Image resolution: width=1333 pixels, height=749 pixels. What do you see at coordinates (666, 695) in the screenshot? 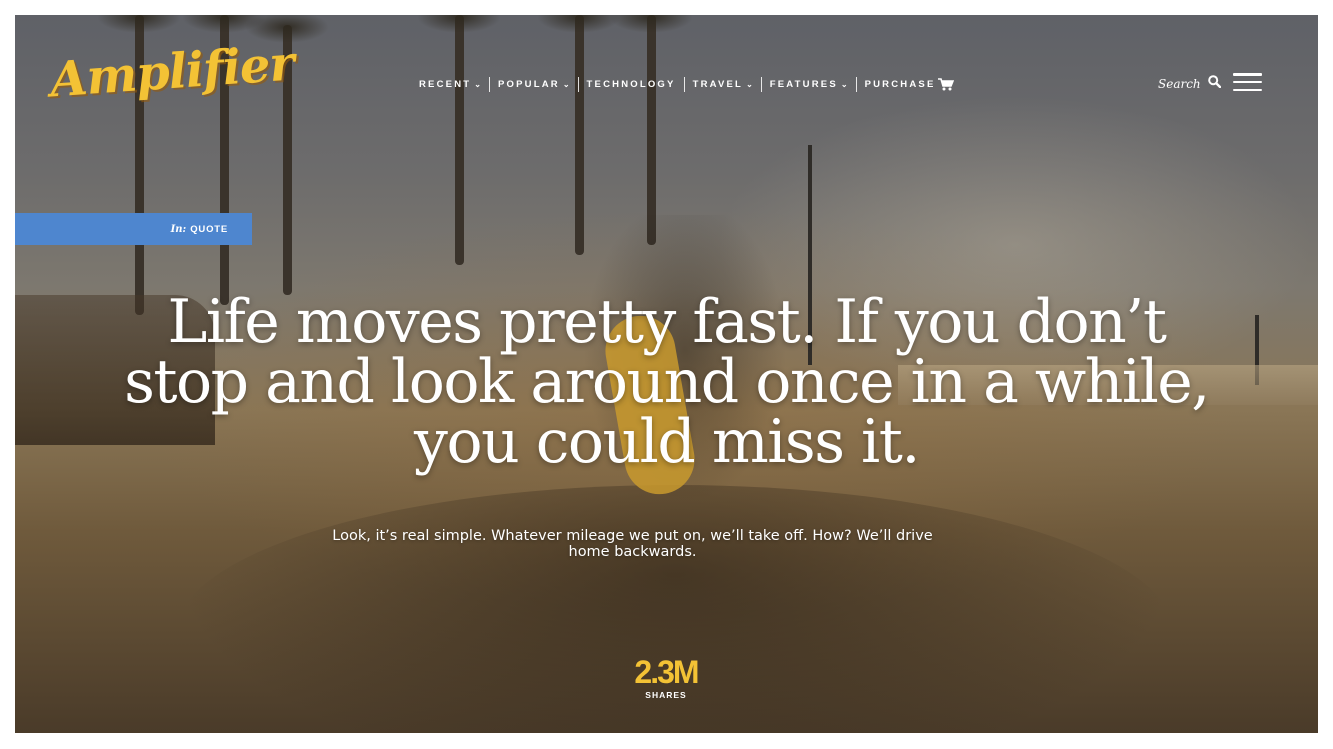
I see `shares-label: SHARES` at bounding box center [666, 695].